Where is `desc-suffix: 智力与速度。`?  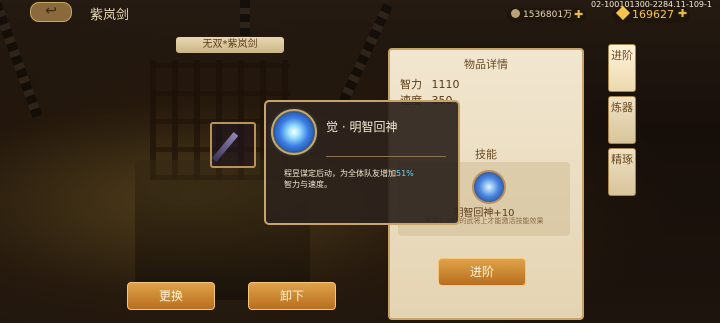
desc-suffix: 智力与速度。 is located at coordinates (308, 184).